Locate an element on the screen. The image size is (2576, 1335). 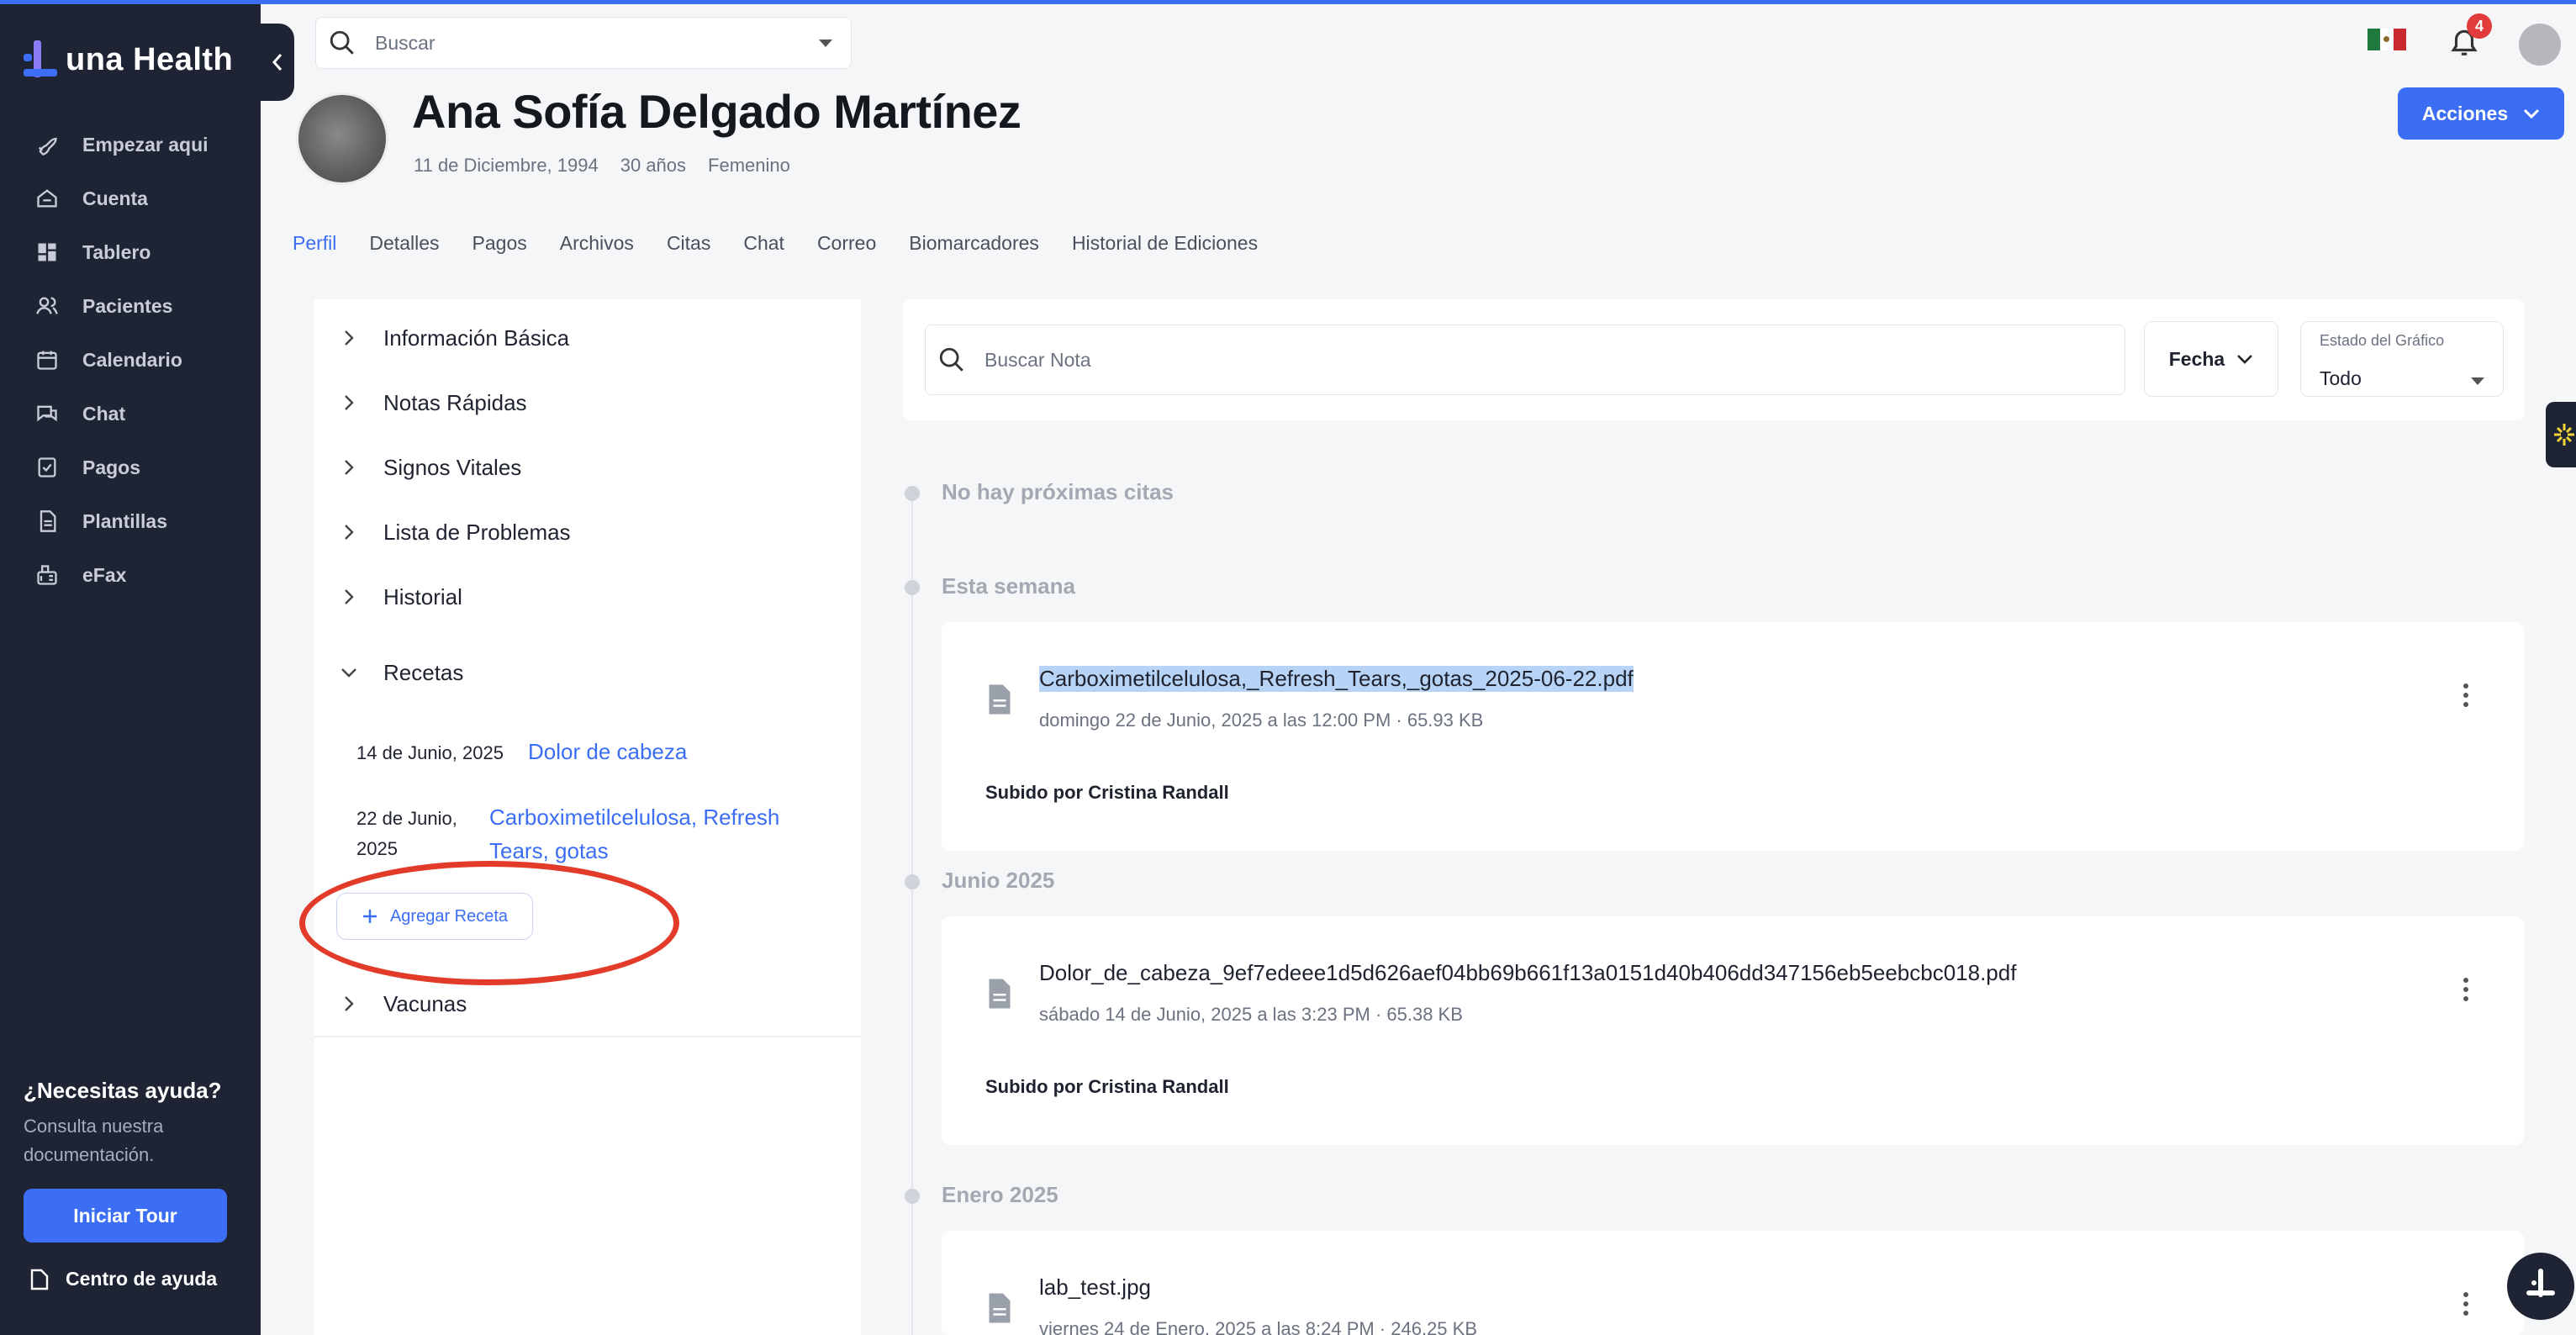
tab-archivos: Archivos is located at coordinates (597, 243).